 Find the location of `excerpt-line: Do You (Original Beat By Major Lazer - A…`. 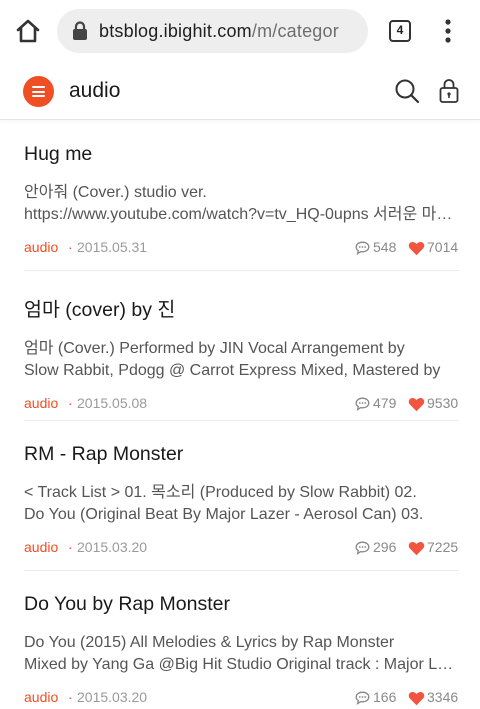

excerpt-line: Do You (Original Beat By Major Lazer - A… is located at coordinates (224, 514).